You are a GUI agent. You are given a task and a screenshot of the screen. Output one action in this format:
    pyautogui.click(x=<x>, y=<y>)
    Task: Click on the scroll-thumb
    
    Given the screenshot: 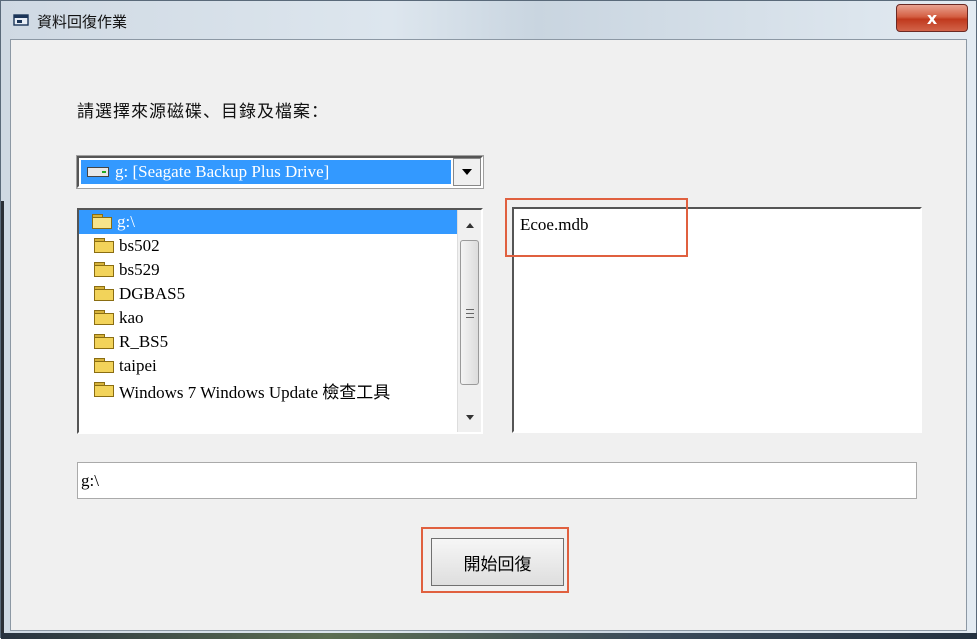 What is the action you would take?
    pyautogui.click(x=469, y=312)
    